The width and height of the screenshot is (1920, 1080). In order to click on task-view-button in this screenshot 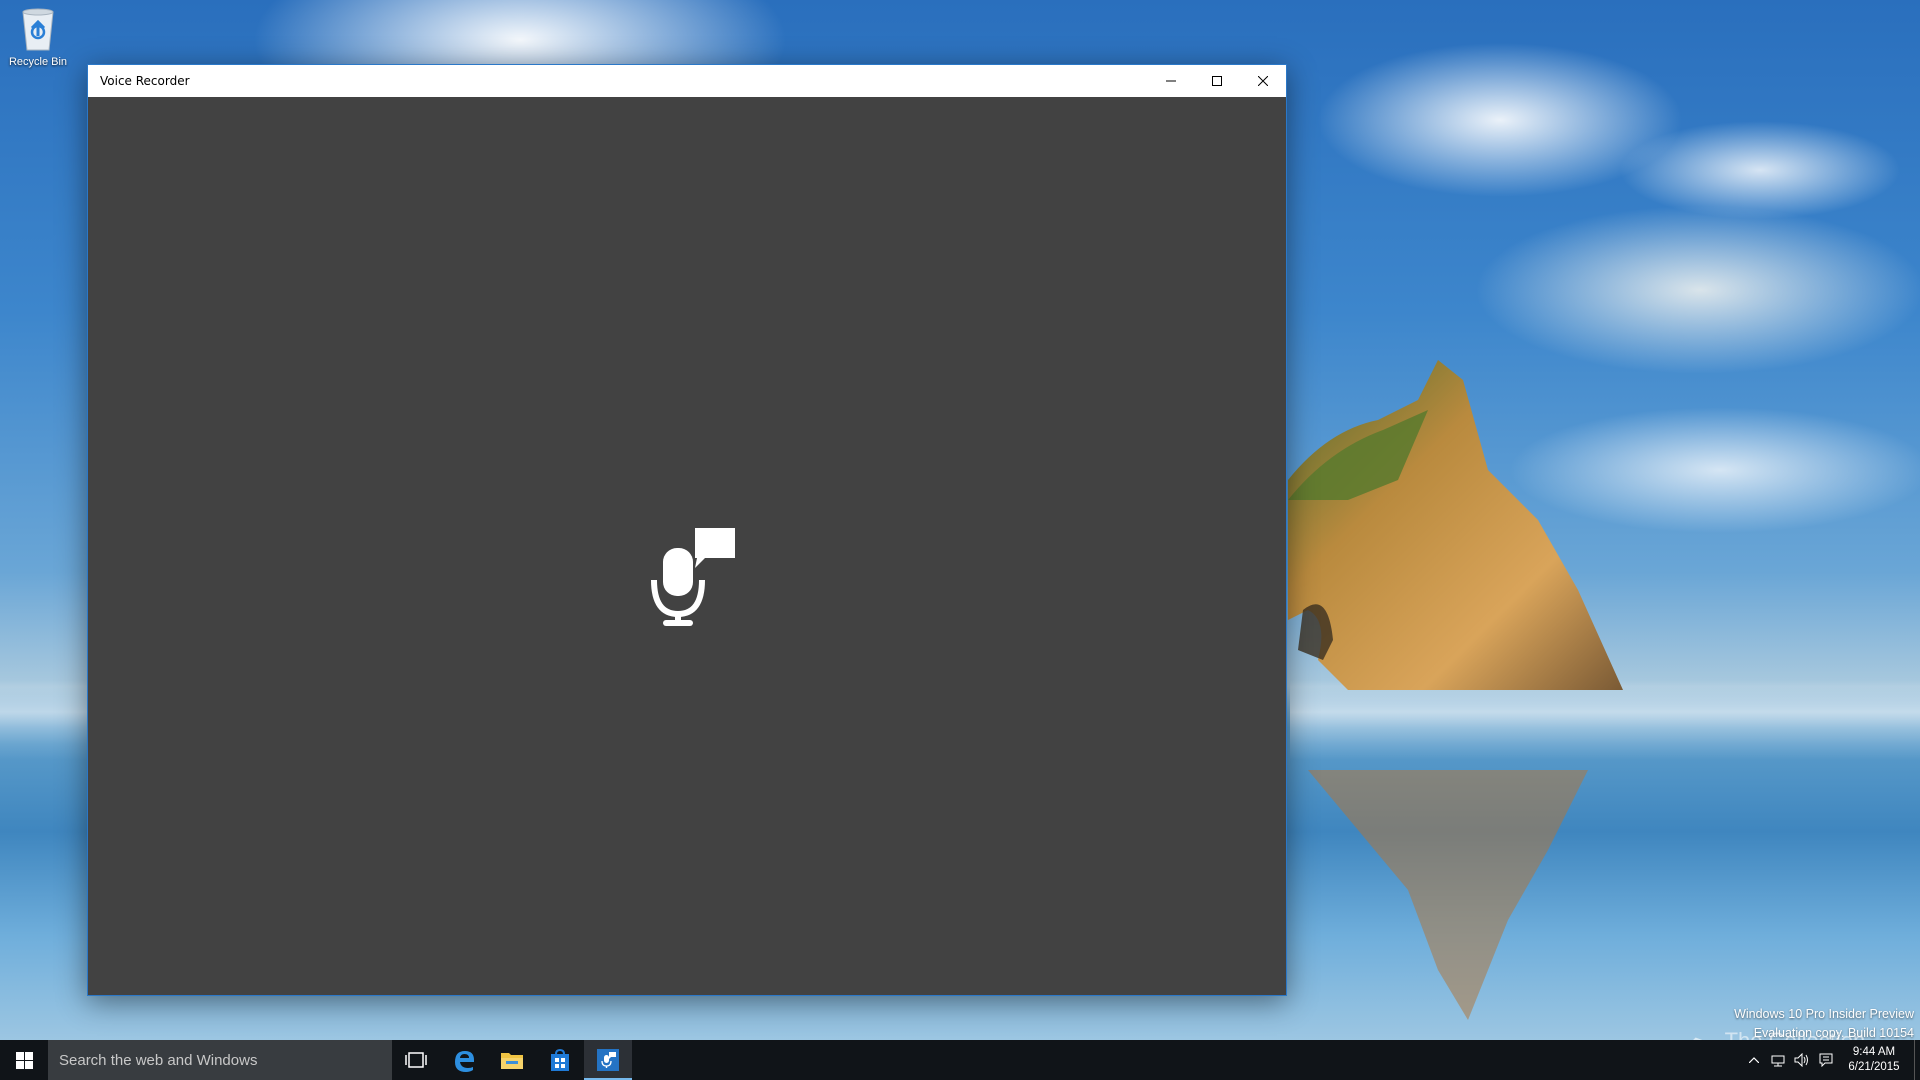, I will do `click(416, 1060)`.